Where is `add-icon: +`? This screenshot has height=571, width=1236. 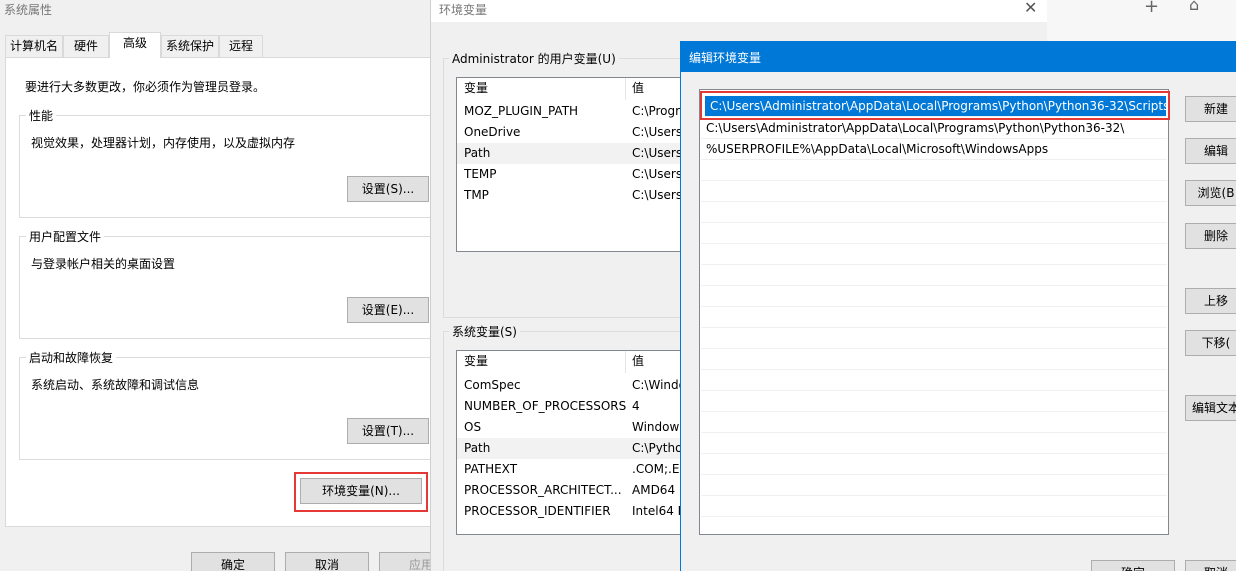
add-icon: + is located at coordinates (1151, 8).